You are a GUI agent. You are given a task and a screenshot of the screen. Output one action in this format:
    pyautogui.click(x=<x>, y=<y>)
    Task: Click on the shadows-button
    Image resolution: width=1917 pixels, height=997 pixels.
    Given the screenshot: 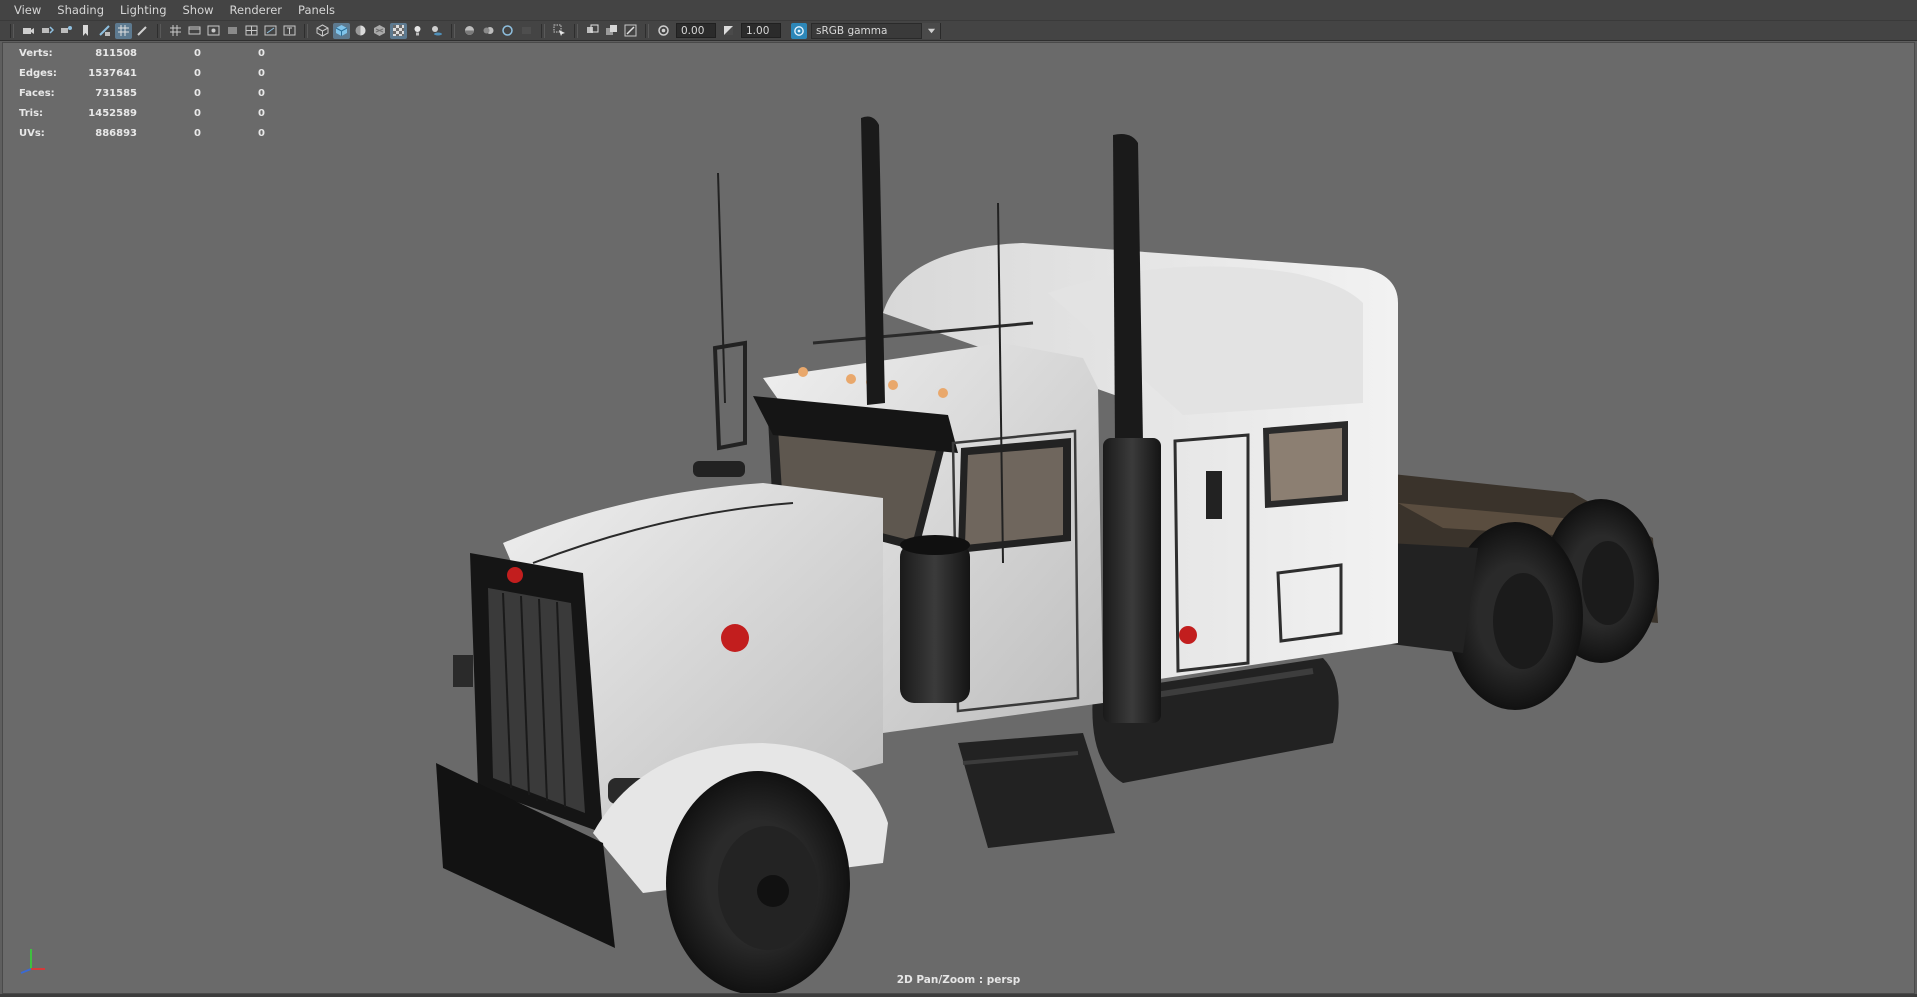 What is the action you would take?
    pyautogui.click(x=436, y=31)
    